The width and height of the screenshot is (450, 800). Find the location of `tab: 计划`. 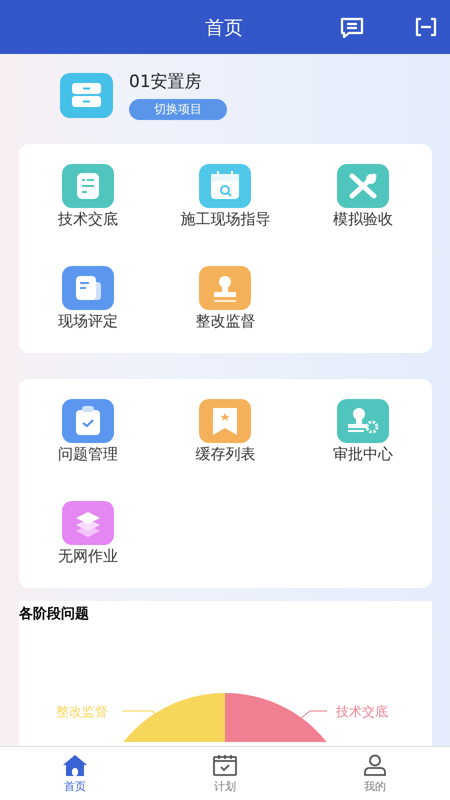

tab: 计划 is located at coordinates (225, 773).